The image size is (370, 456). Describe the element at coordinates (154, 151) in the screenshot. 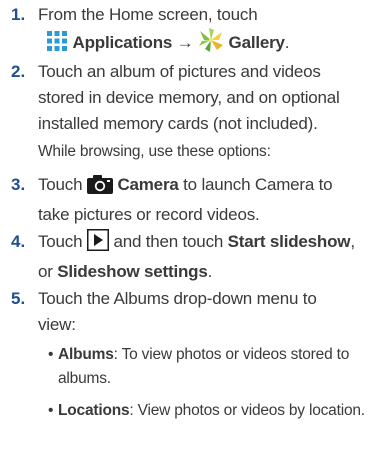

I see `browsing-note: While browsing, use these options:` at that location.